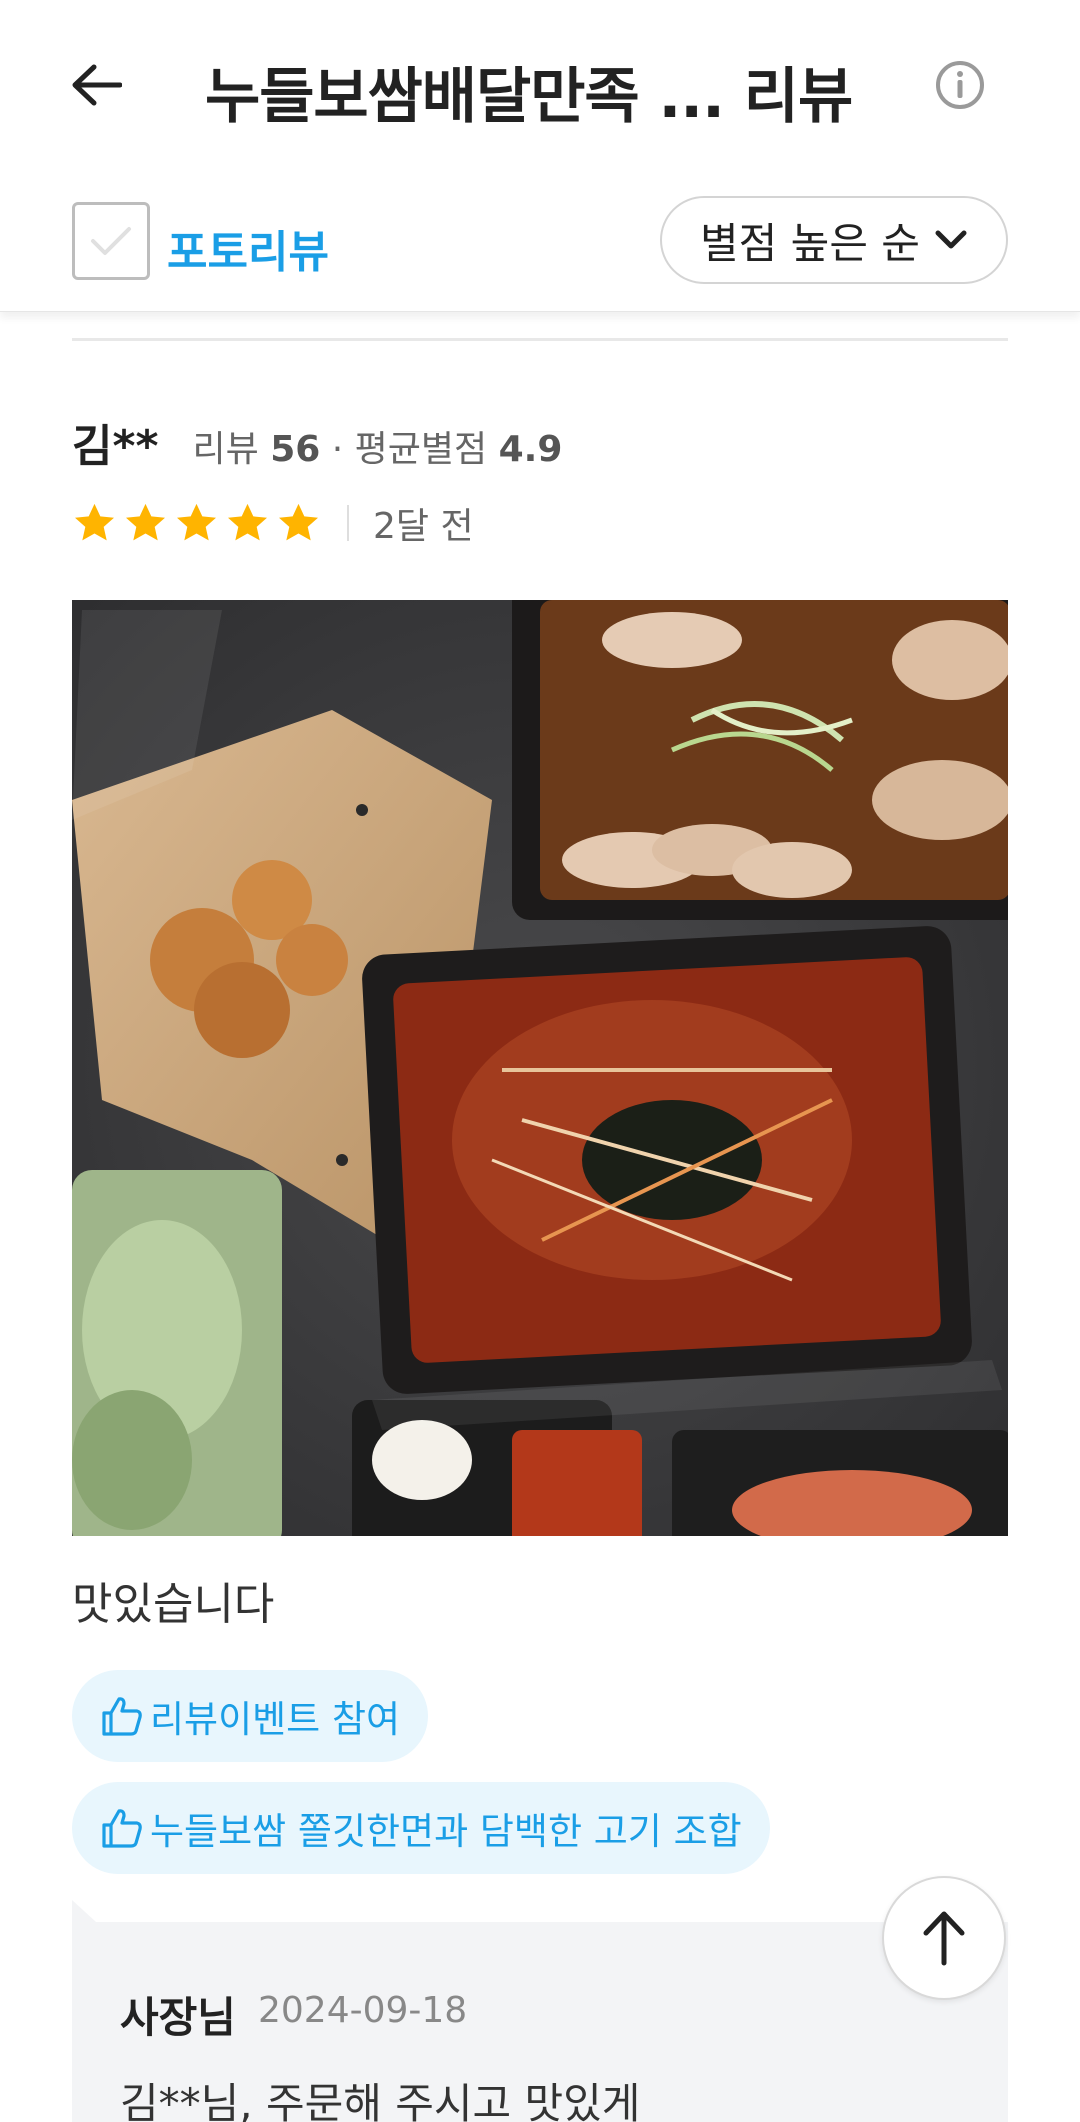  Describe the element at coordinates (115, 442) in the screenshot. I see `reviewer-name: 김**` at that location.